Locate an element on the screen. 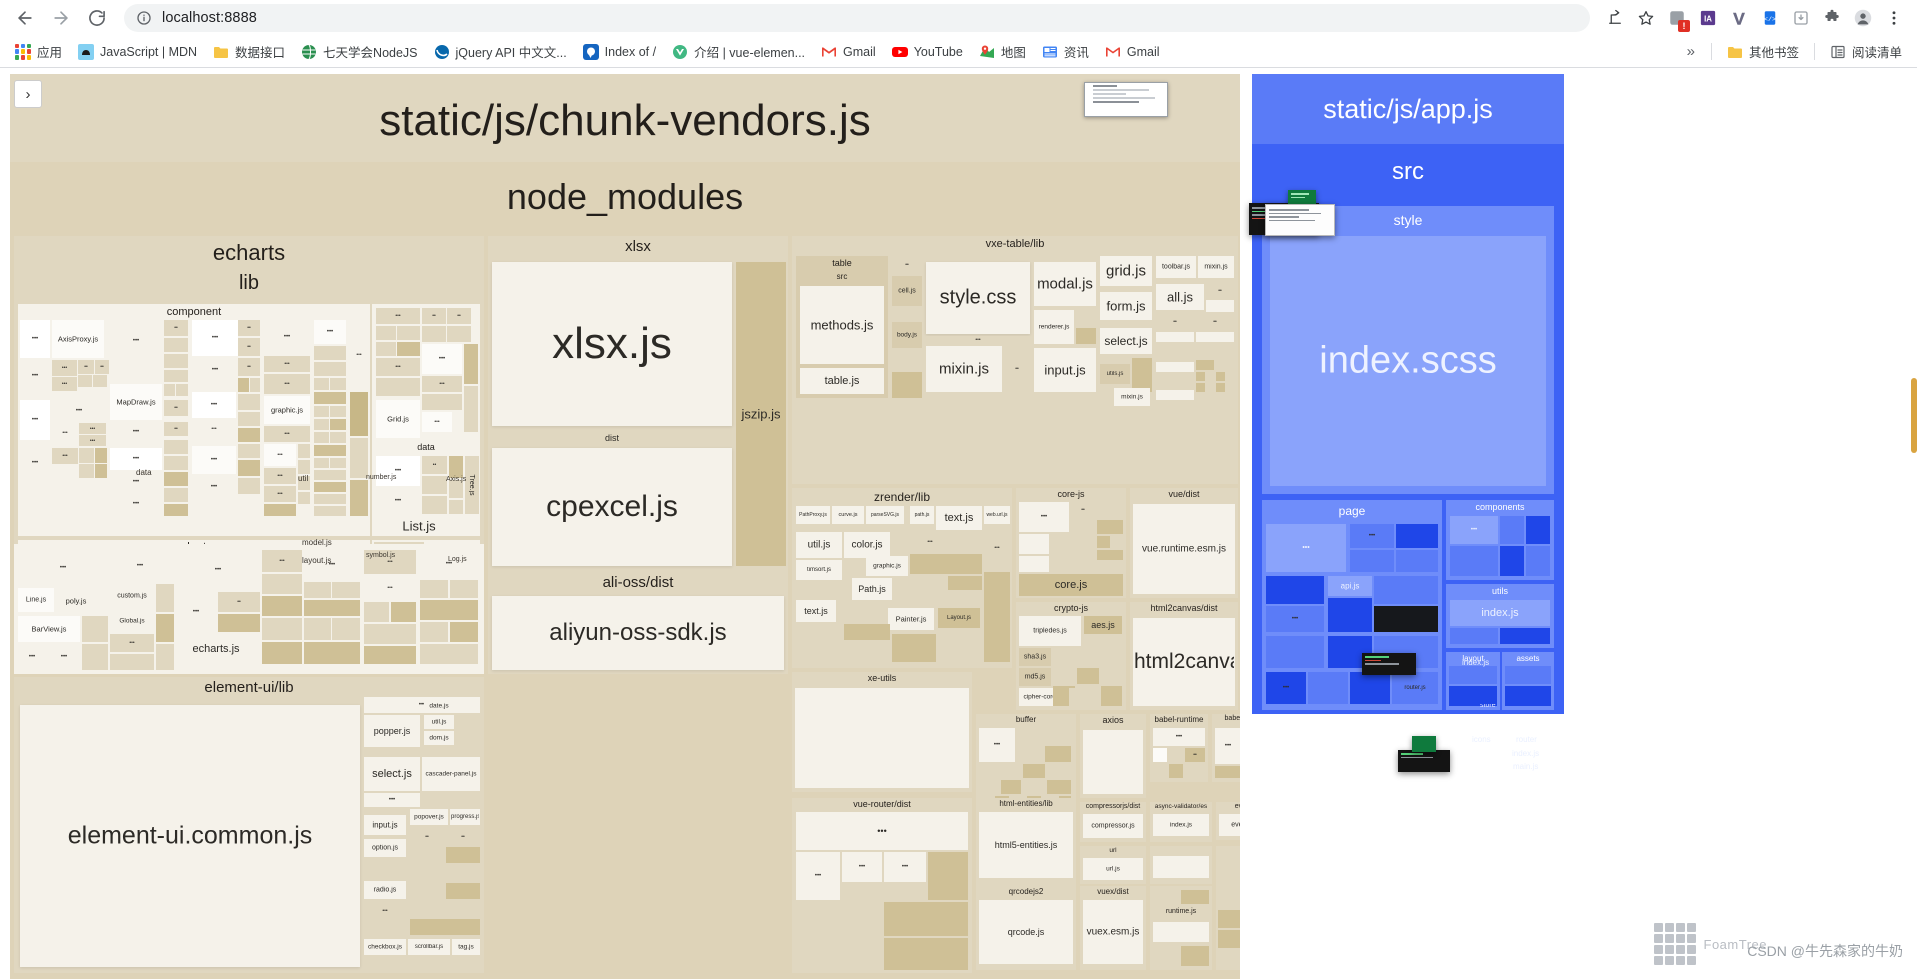 Image resolution: width=1917 pixels, height=979 pixels. group-style: style index.scss is located at coordinates (1408, 350).